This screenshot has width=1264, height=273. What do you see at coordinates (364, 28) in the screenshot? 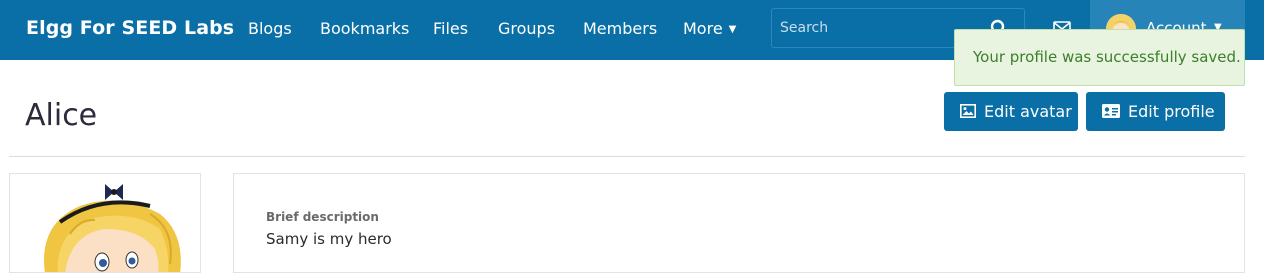
I see `nav-item-bookmarks: Bookmarks` at bounding box center [364, 28].